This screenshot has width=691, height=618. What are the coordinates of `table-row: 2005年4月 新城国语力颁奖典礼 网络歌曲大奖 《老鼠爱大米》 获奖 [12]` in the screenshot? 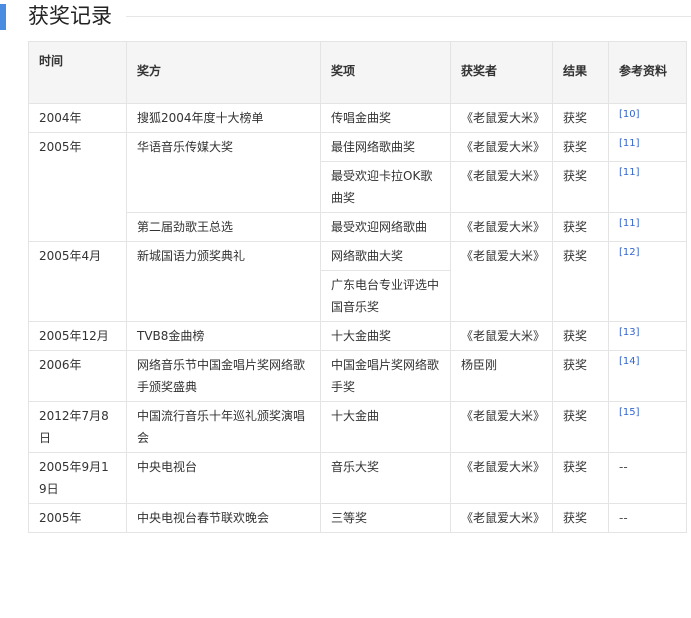 It's located at (357, 281).